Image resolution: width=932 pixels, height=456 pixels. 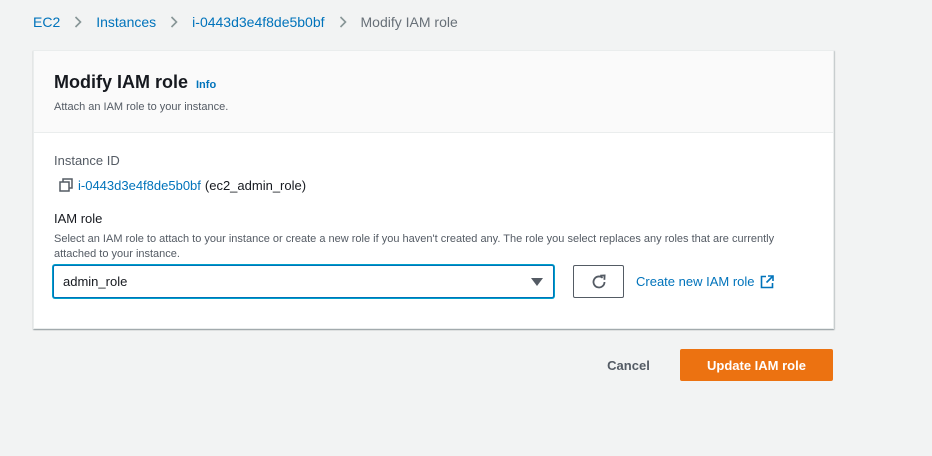 I want to click on page-title: Modify IAM role, so click(x=121, y=82).